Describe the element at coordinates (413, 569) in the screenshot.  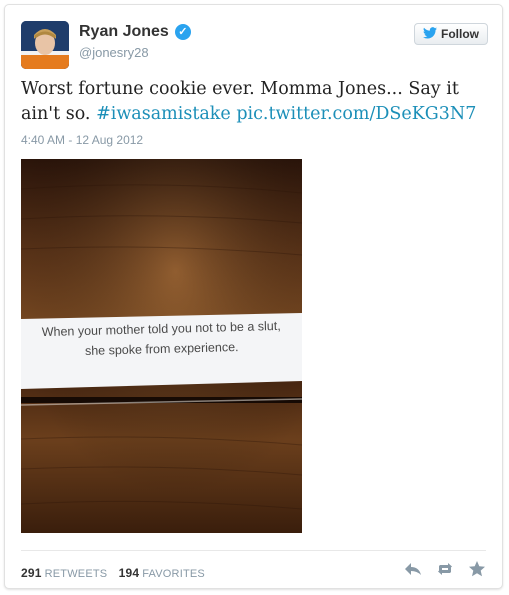
I see `reply-icon` at that location.